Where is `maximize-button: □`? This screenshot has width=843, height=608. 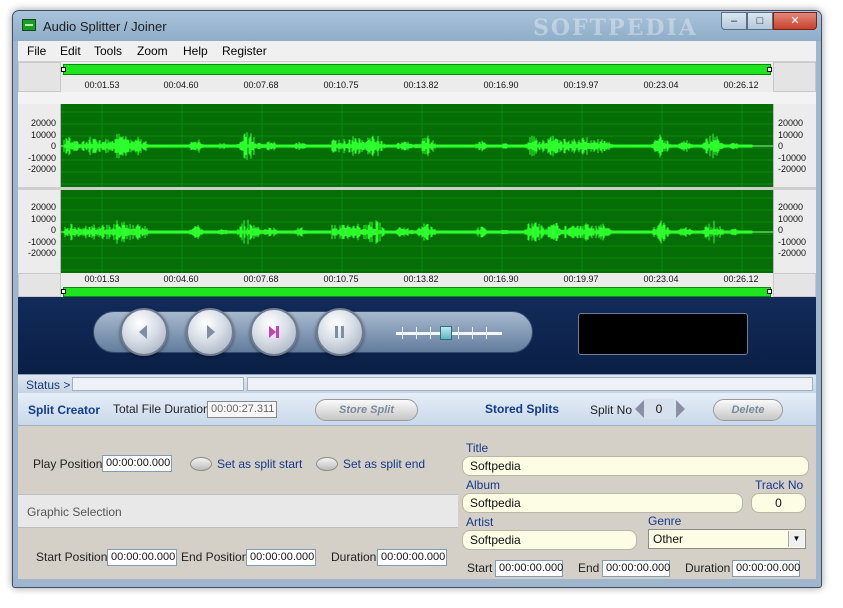 maximize-button: □ is located at coordinates (760, 21).